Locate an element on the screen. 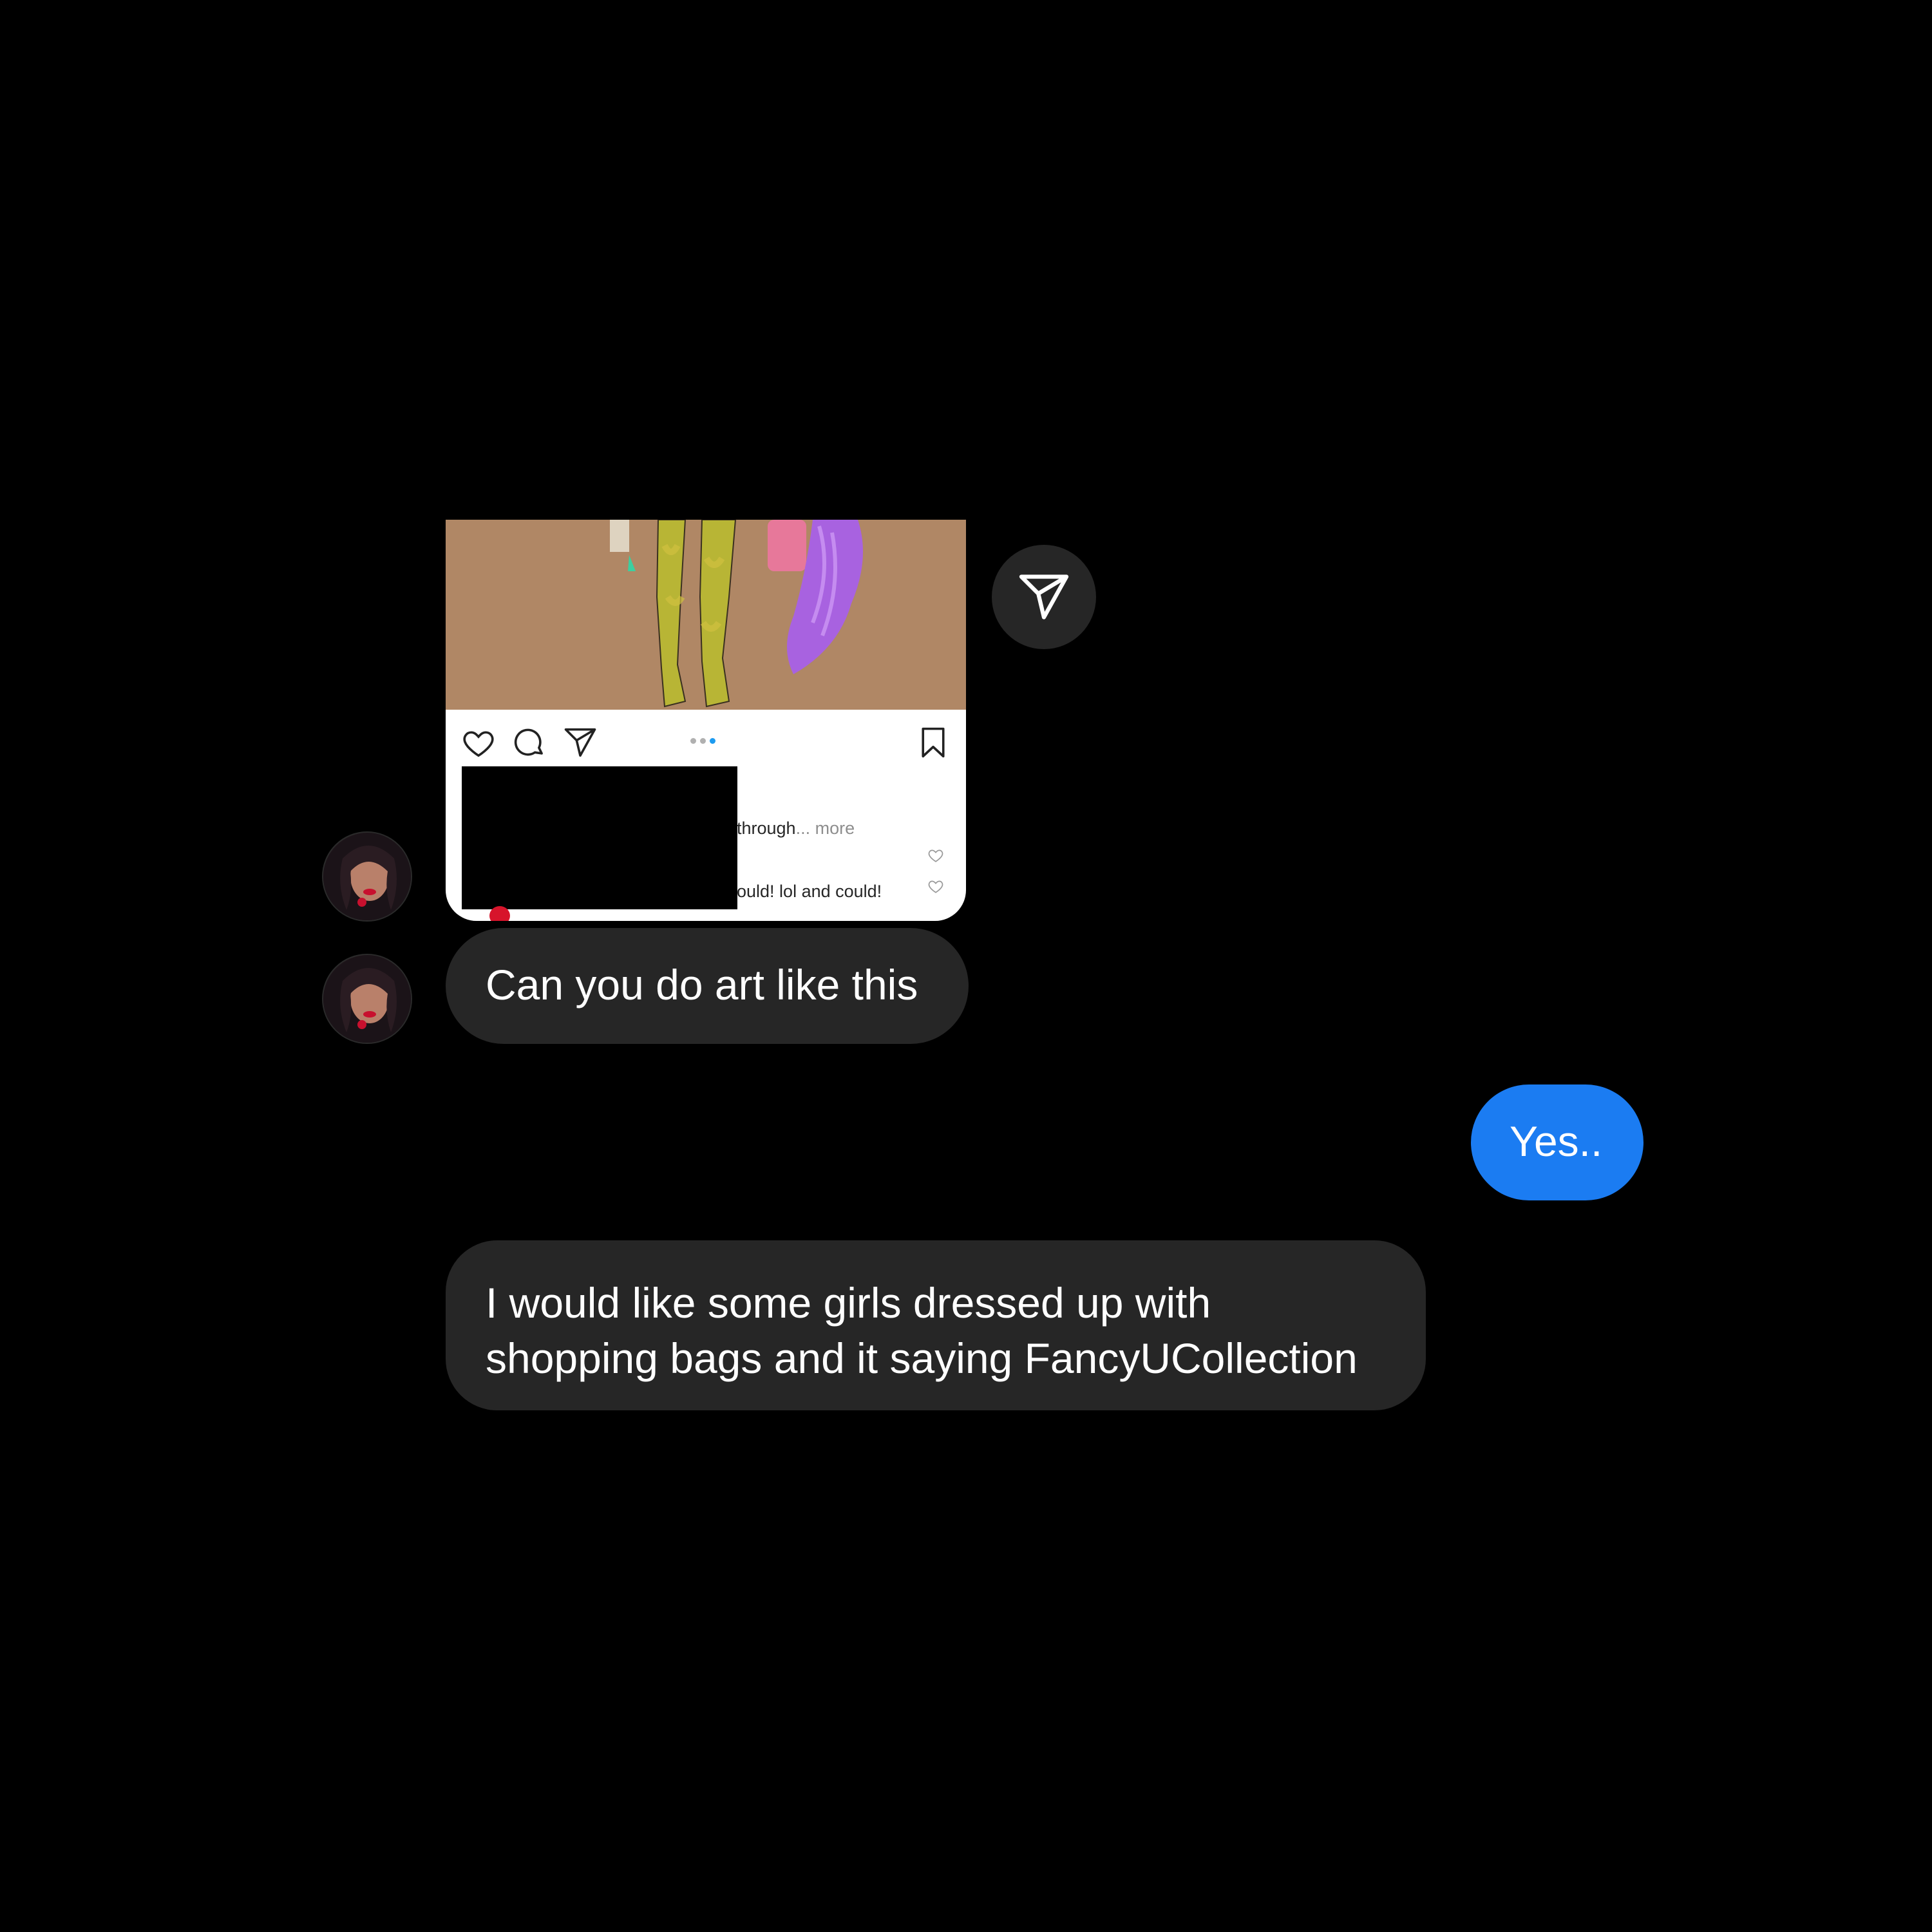 This screenshot has height=1932, width=1932. post-action-bar is located at coordinates (706, 742).